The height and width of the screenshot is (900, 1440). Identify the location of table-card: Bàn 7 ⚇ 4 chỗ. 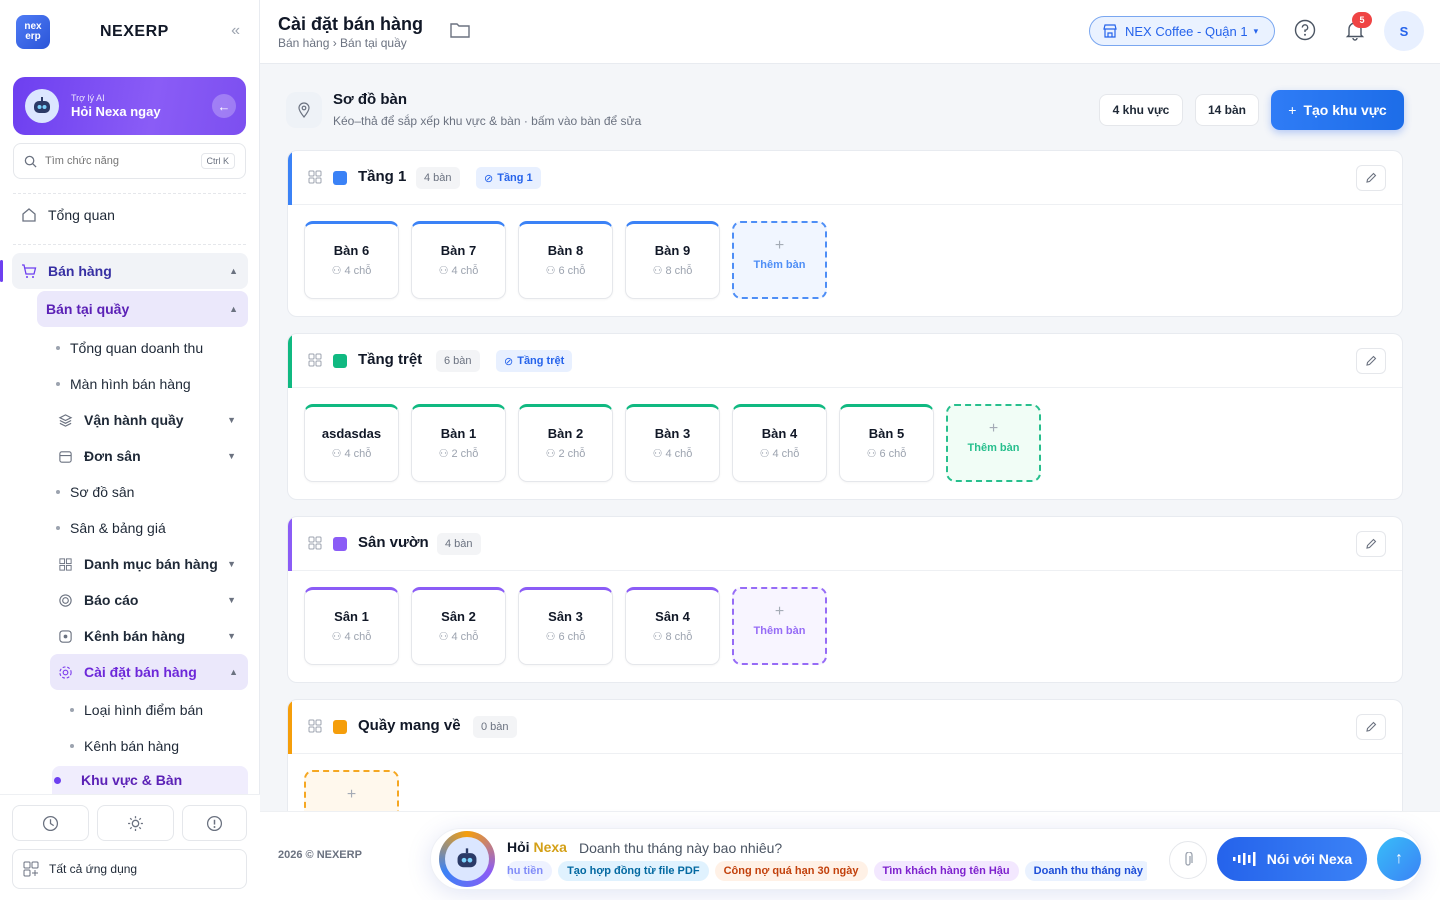
(458, 260).